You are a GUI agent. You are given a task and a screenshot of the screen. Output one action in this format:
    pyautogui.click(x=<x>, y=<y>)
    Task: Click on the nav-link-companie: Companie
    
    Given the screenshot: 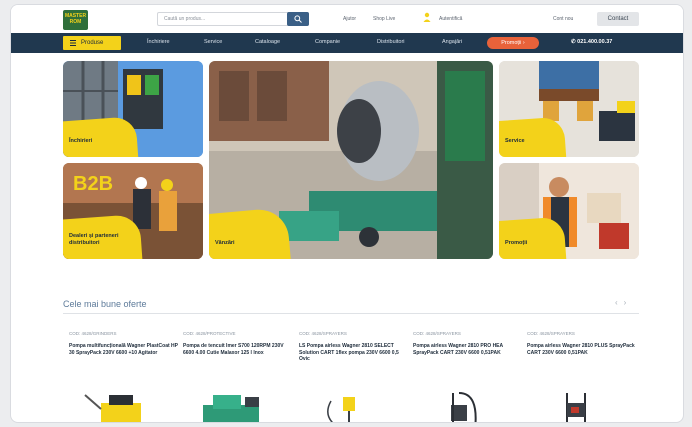 What is the action you would take?
    pyautogui.click(x=327, y=42)
    